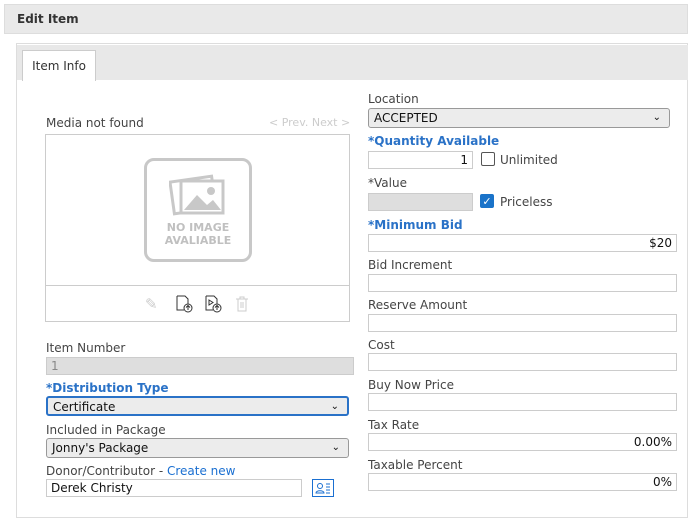  Describe the element at coordinates (197, 406) in the screenshot. I see `distribution-type-select: Certificate ⌄` at that location.